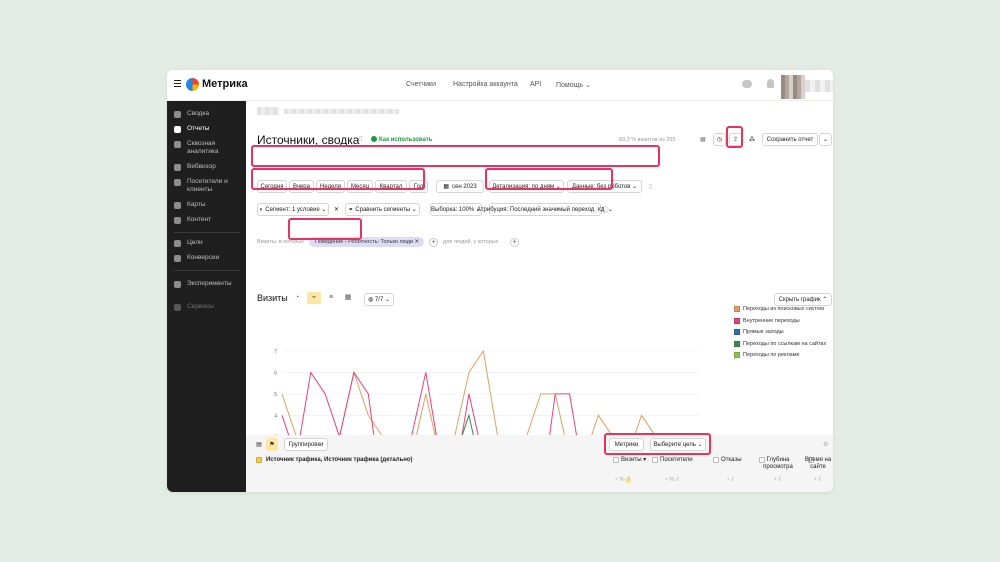 This screenshot has height=562, width=1000. Describe the element at coordinates (196, 259) in the screenshot. I see `sidebar-item-conversions: Конверсии` at that location.